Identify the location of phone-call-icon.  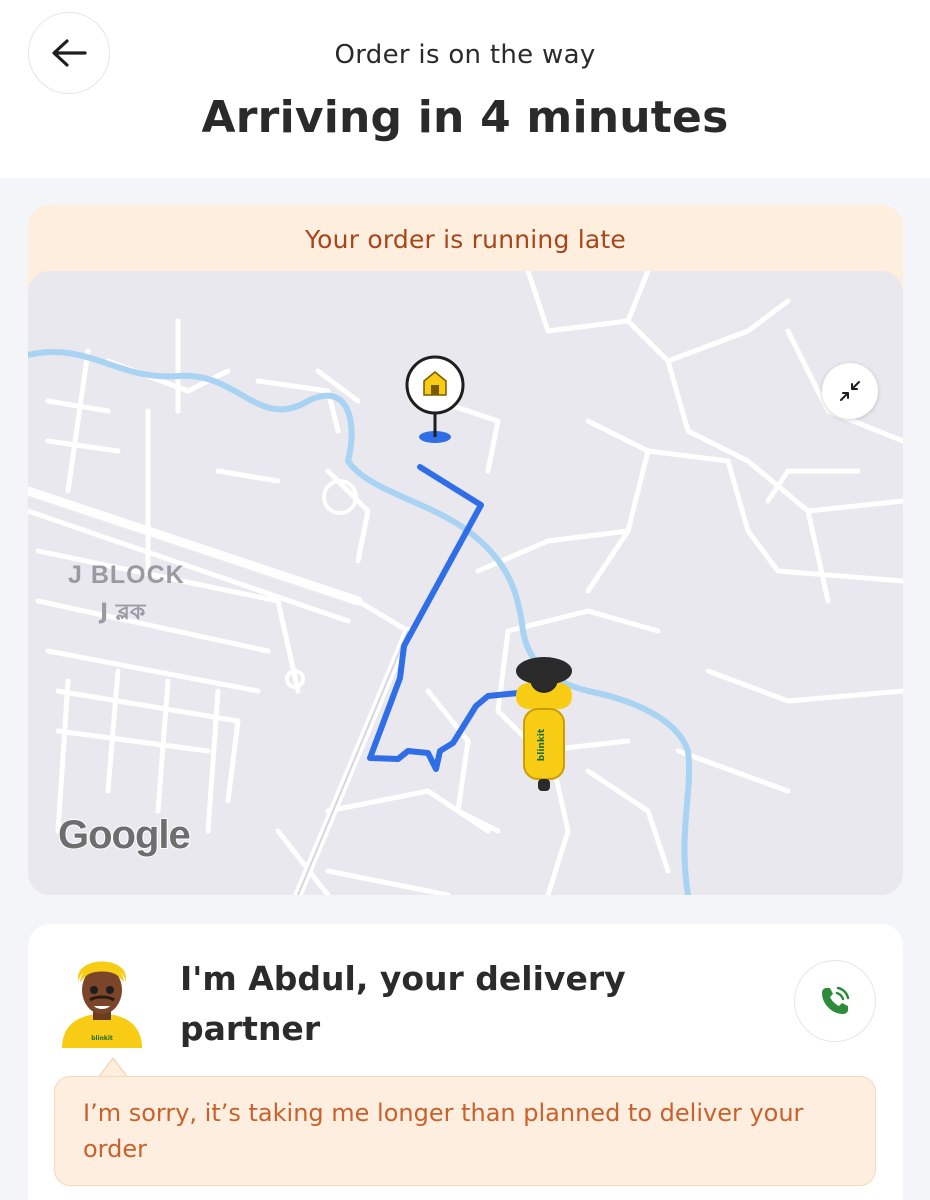
(836, 1000).